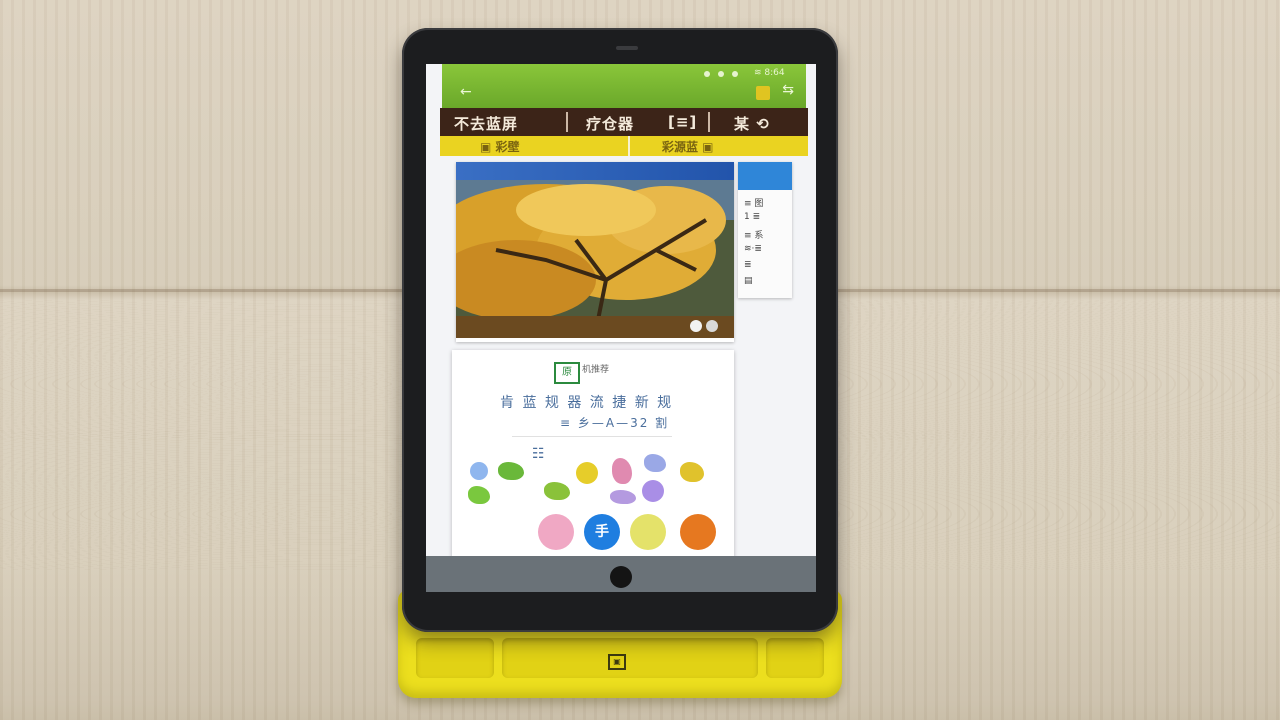  Describe the element at coordinates (769, 73) in the screenshot. I see `status-text: ≋ 8:64` at that location.